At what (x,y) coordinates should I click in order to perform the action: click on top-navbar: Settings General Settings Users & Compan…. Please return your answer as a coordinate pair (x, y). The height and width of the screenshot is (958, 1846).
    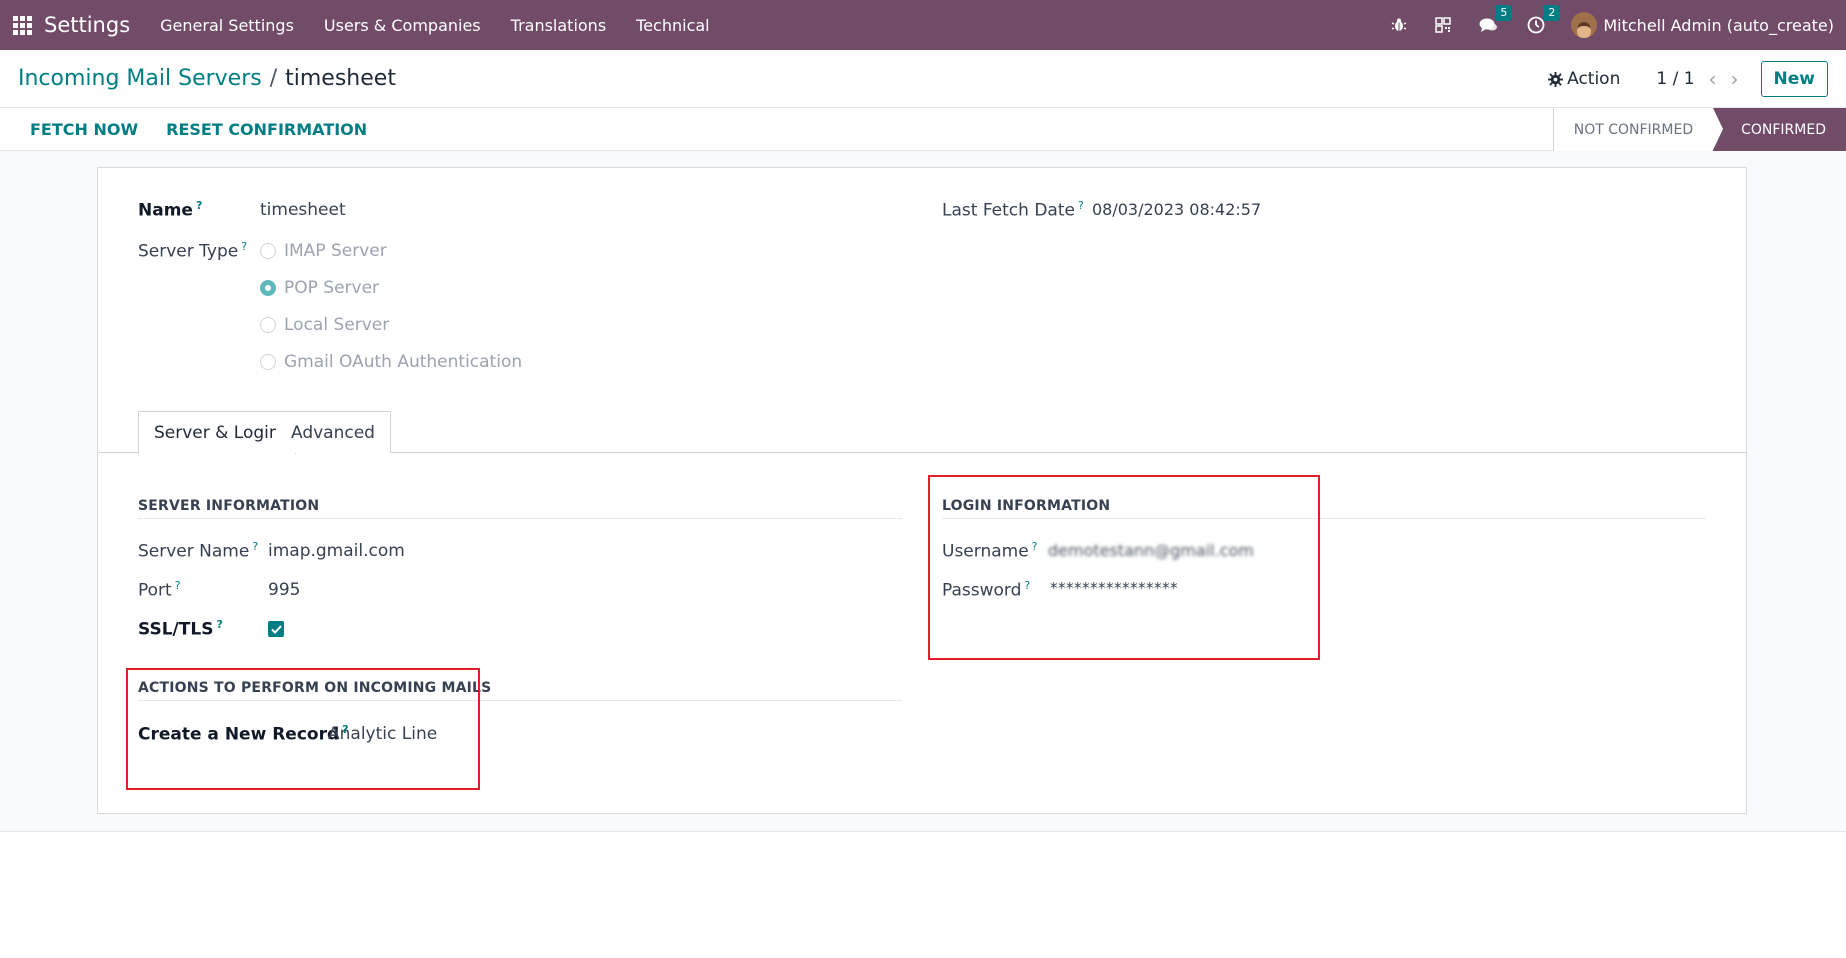
    Looking at the image, I should click on (923, 25).